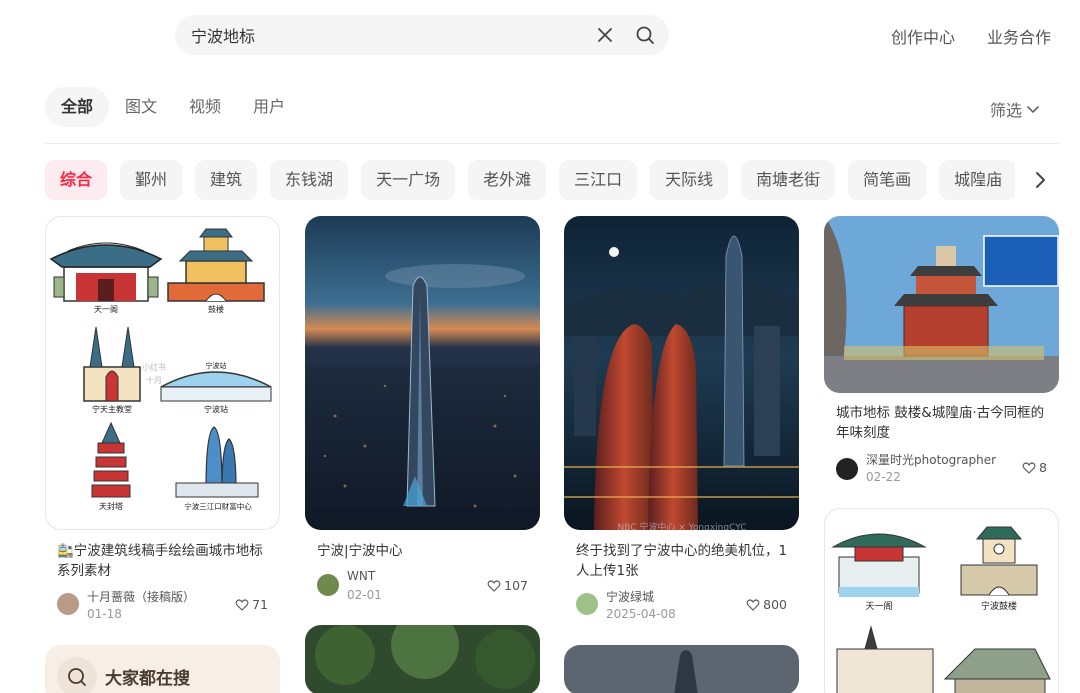 This screenshot has width=1080, height=693. What do you see at coordinates (681, 525) in the screenshot?
I see `svg-text: NBC 宁波中心 × YongxingCYC` at bounding box center [681, 525].